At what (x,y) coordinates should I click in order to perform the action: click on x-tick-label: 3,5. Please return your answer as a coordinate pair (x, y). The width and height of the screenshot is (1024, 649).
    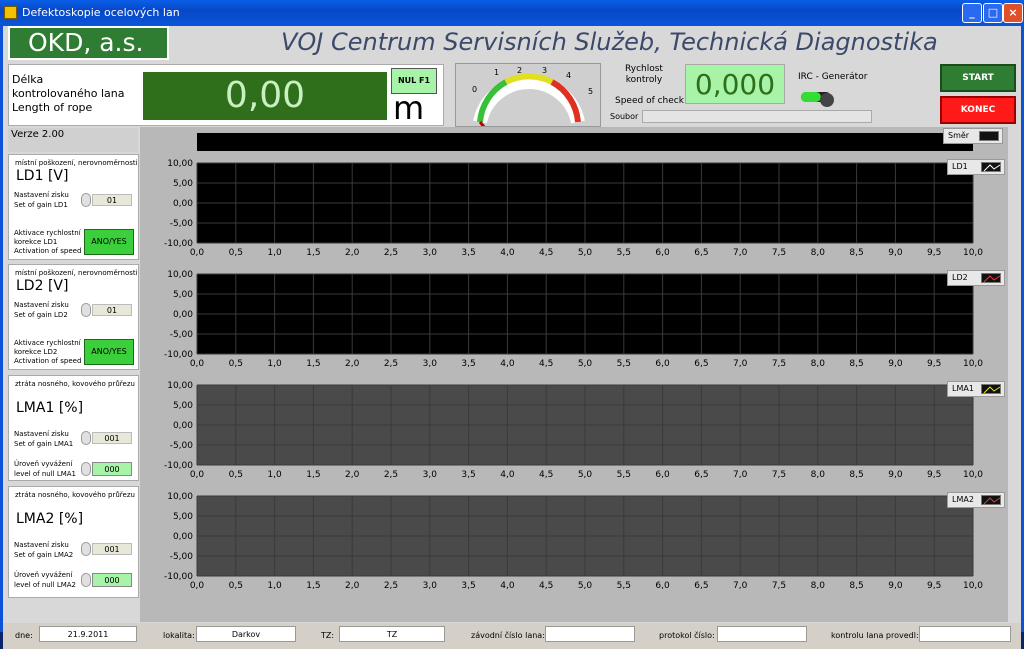
    Looking at the image, I should click on (468, 586).